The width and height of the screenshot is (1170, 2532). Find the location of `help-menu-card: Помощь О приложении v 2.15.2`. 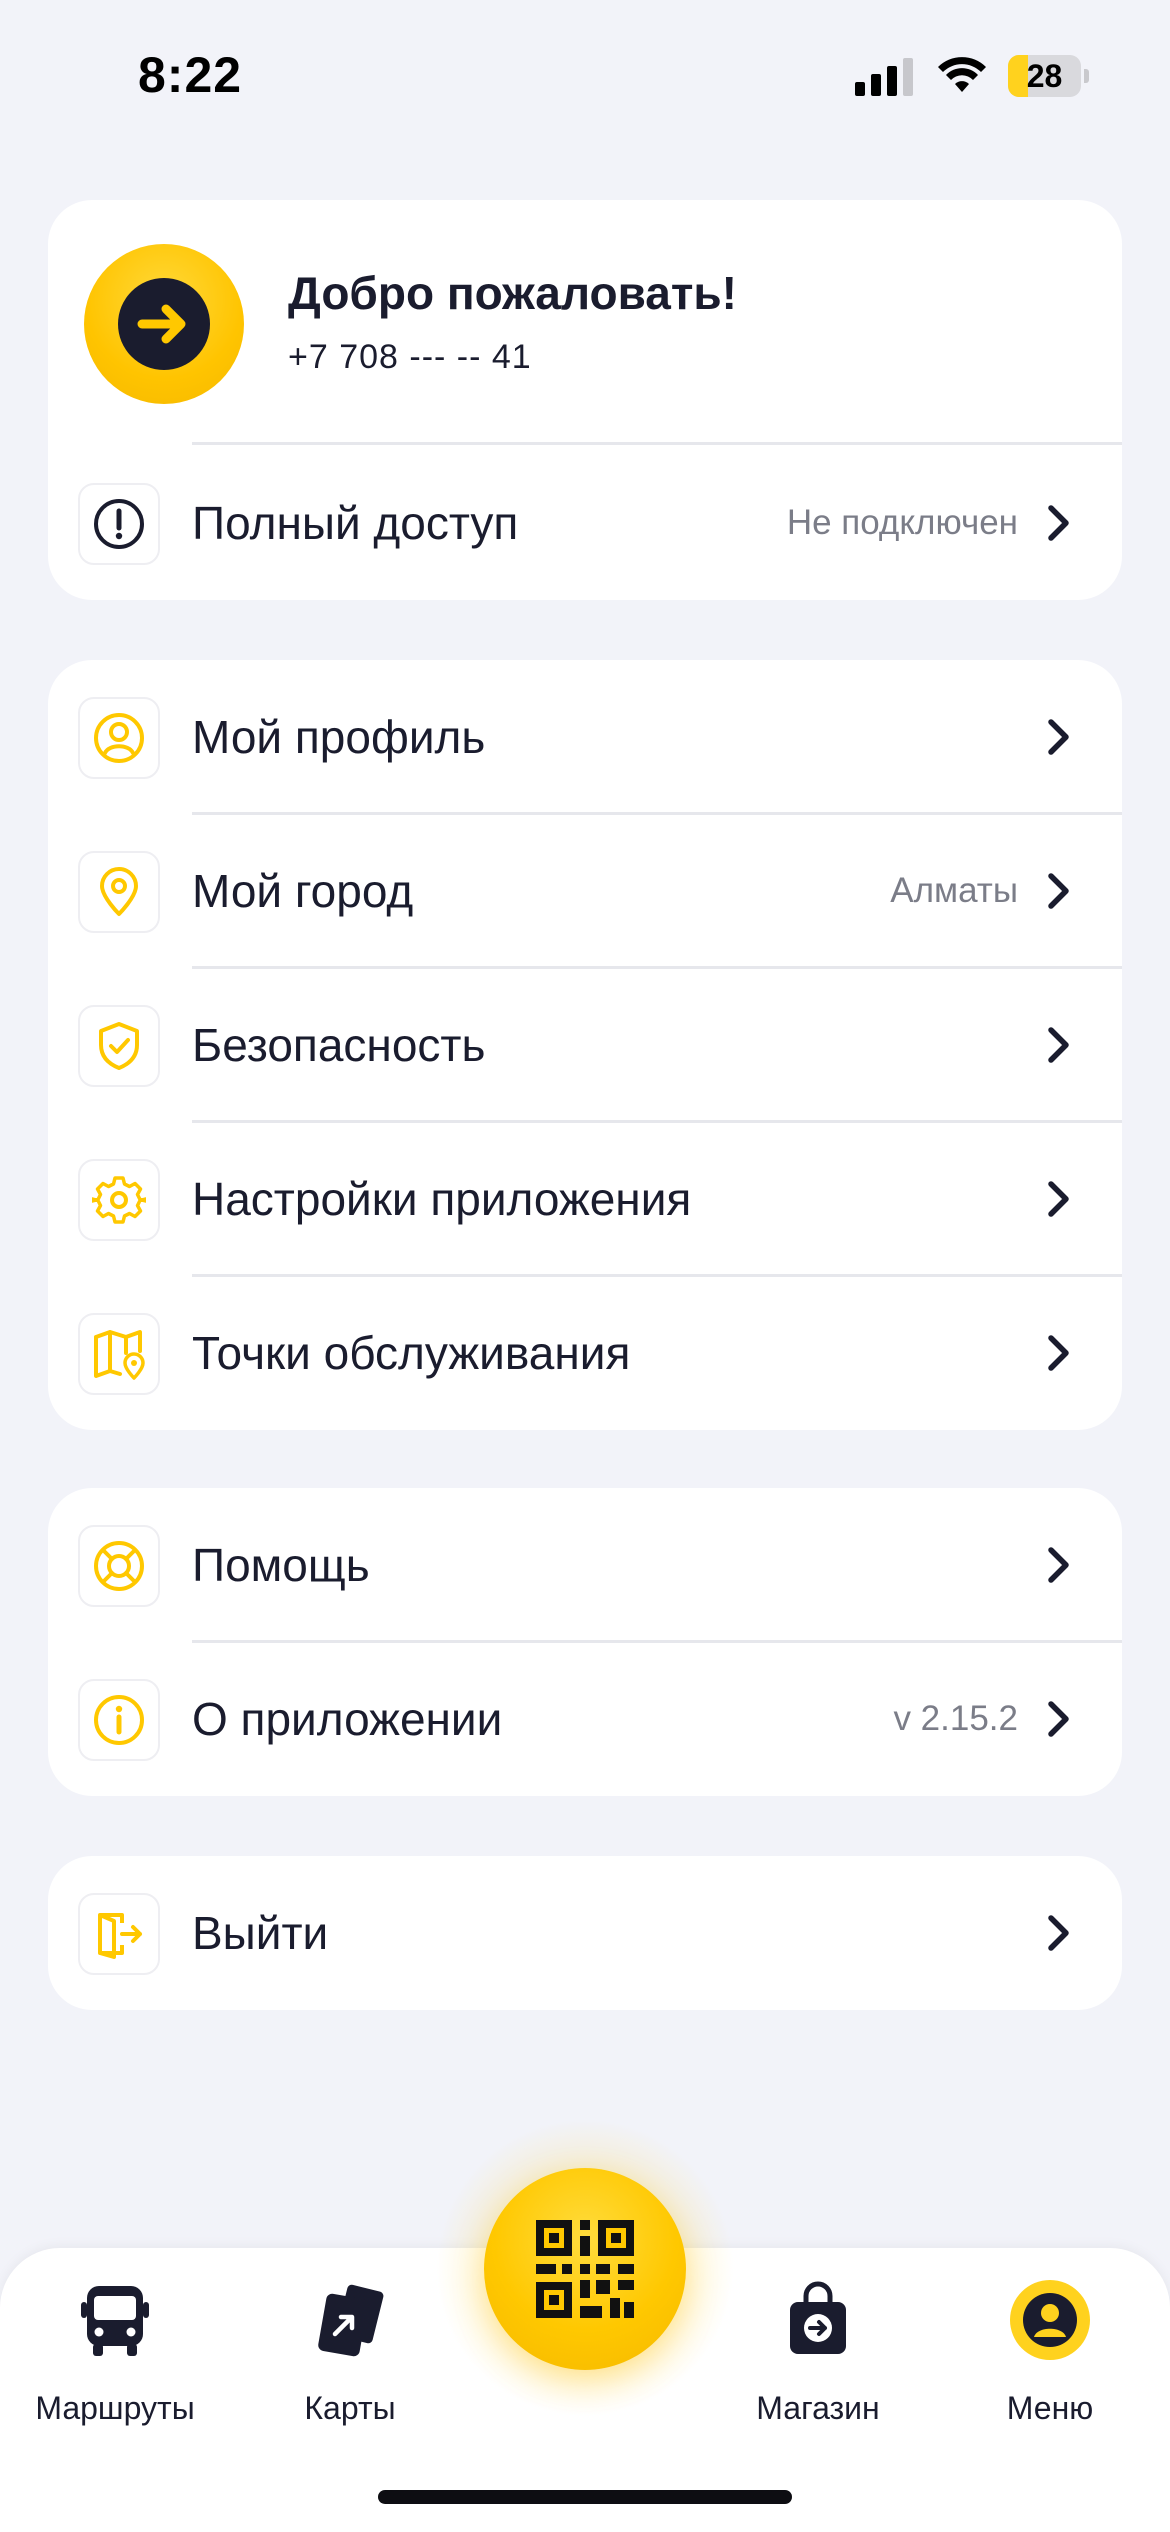

help-menu-card: Помощь О приложении v 2.15.2 is located at coordinates (585, 1642).